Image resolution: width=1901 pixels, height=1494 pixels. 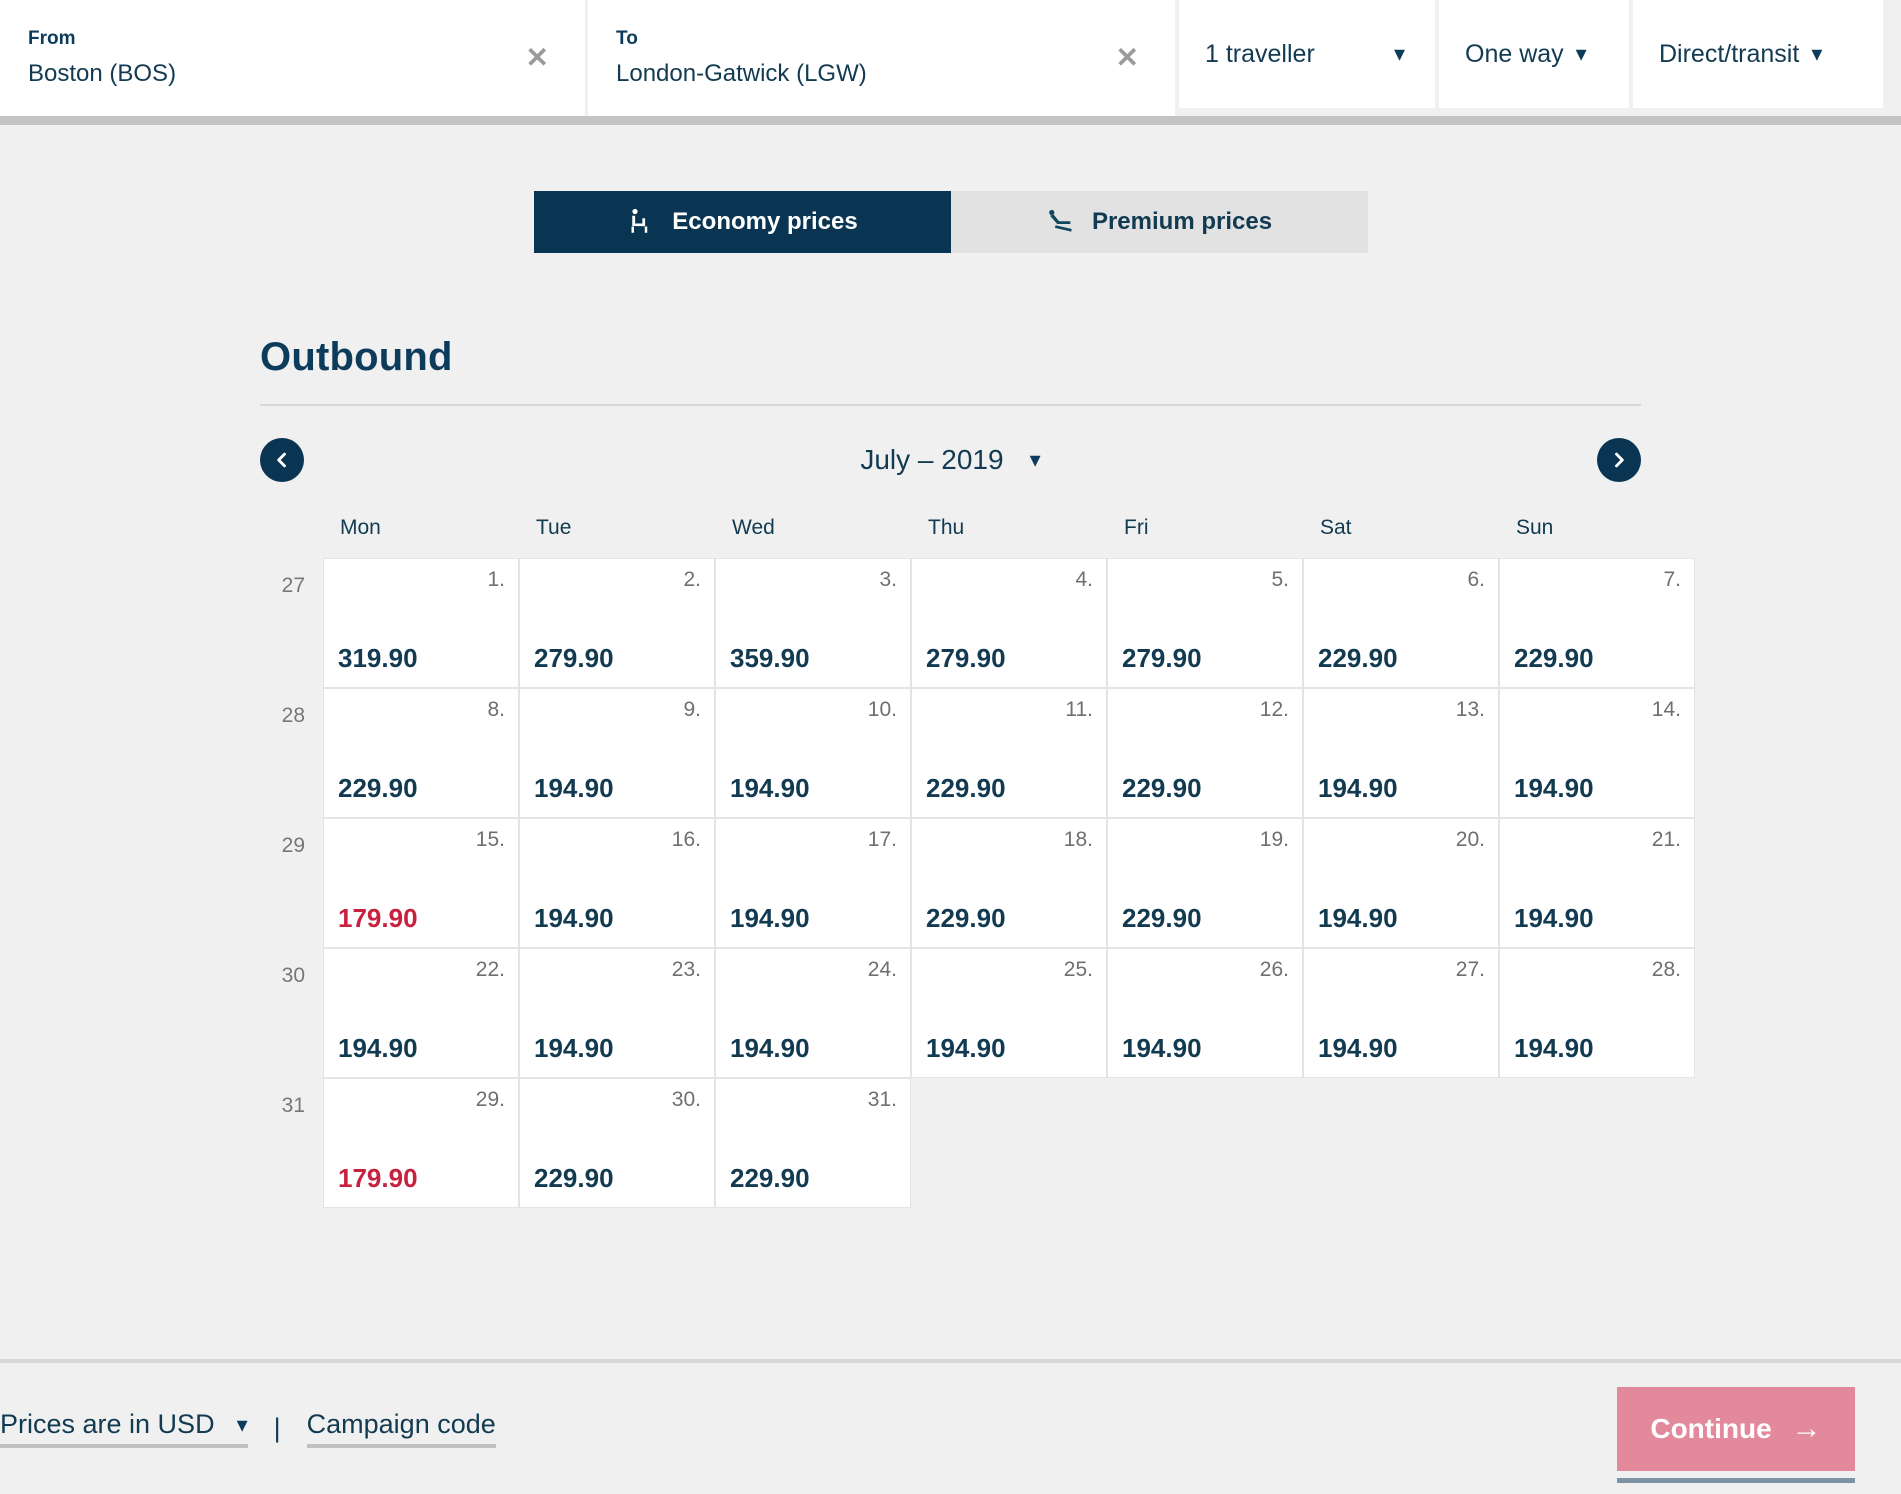 I want to click on calendar-day-cell: 5. 279.90, so click(x=1205, y=623).